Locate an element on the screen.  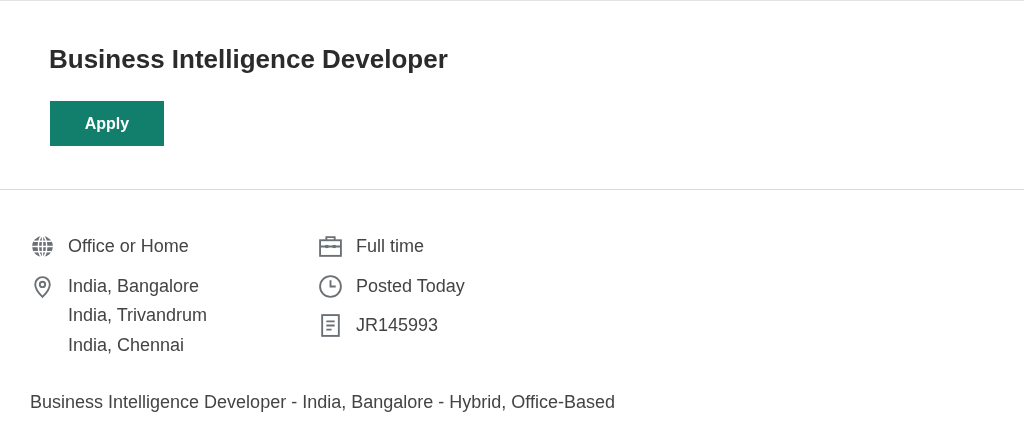
briefcase-icon is located at coordinates (330, 246).